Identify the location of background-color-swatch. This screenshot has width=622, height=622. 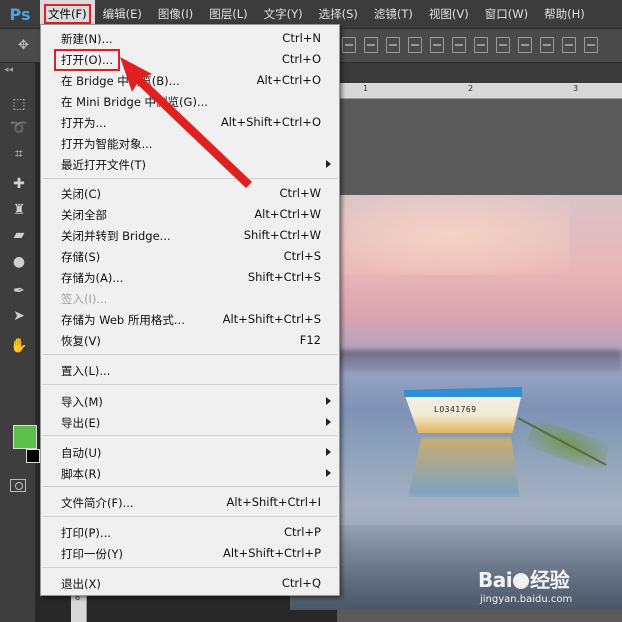
(33, 456).